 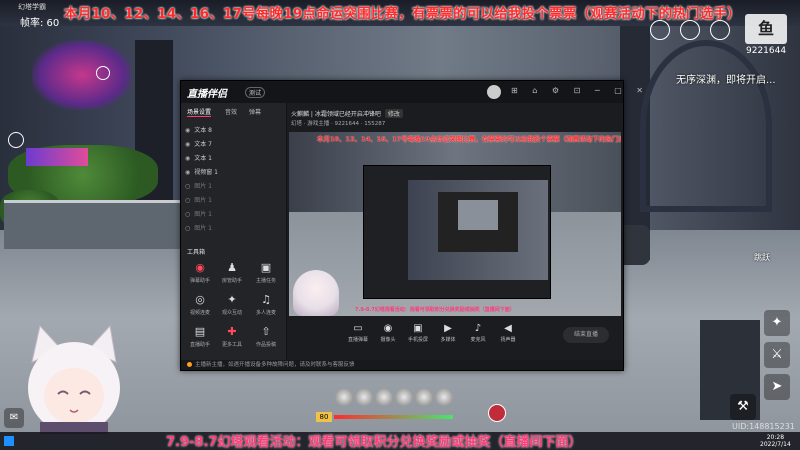 What do you see at coordinates (478, 340) in the screenshot?
I see `button-label: 麦克风` at bounding box center [478, 340].